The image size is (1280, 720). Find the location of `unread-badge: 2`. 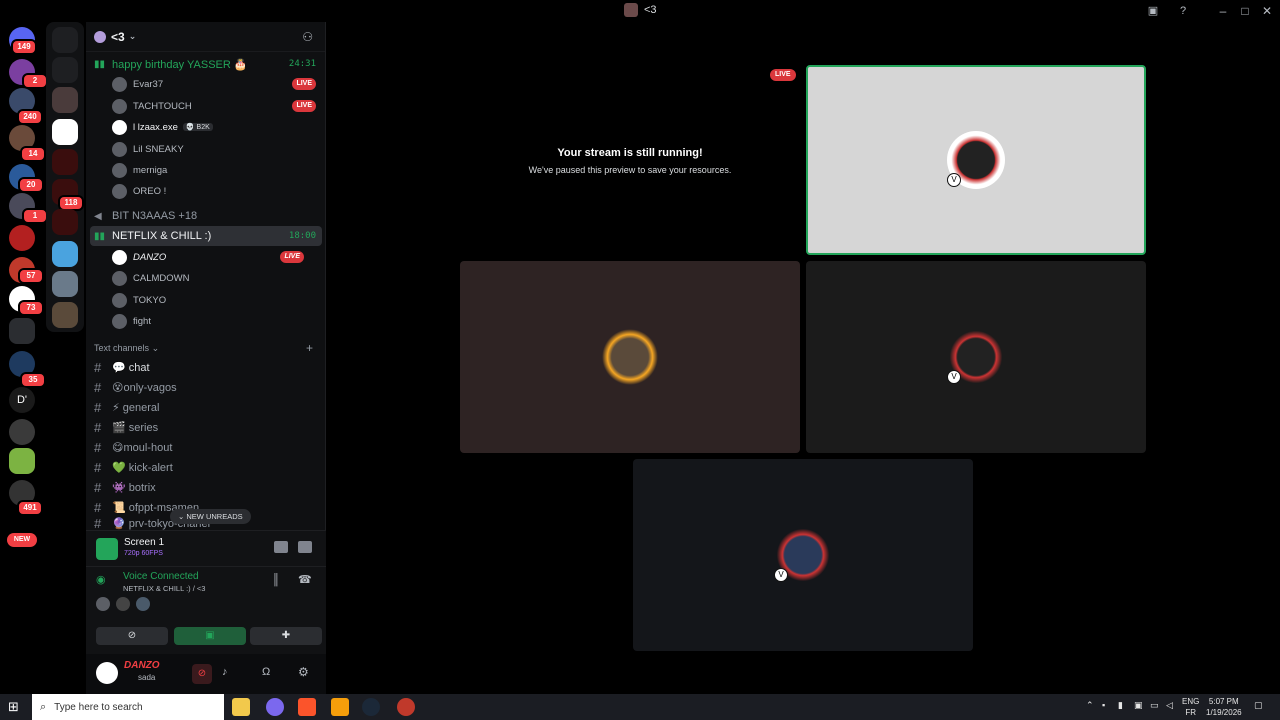

unread-badge: 2 is located at coordinates (35, 81).